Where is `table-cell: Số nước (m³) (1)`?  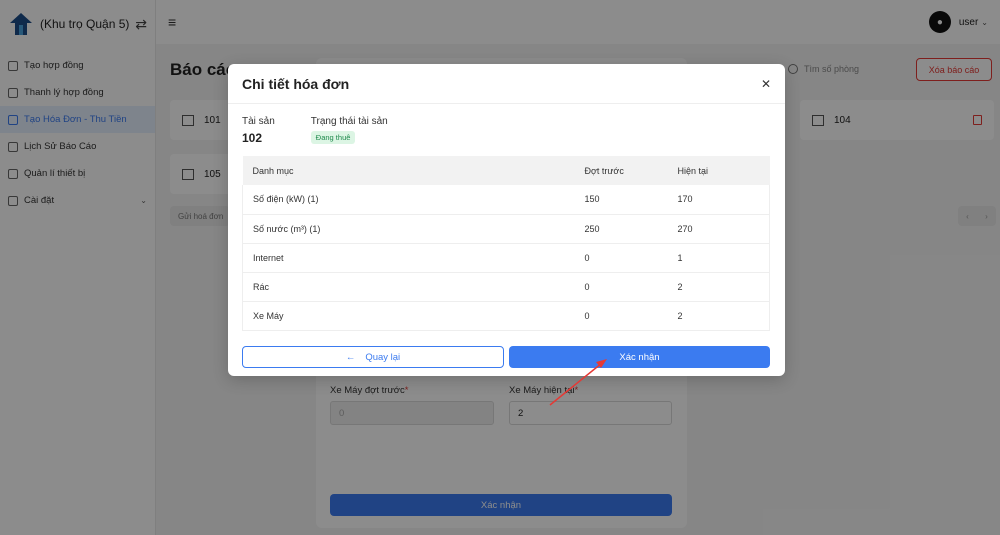
table-cell: Số nước (m³) (1) is located at coordinates (408, 229).